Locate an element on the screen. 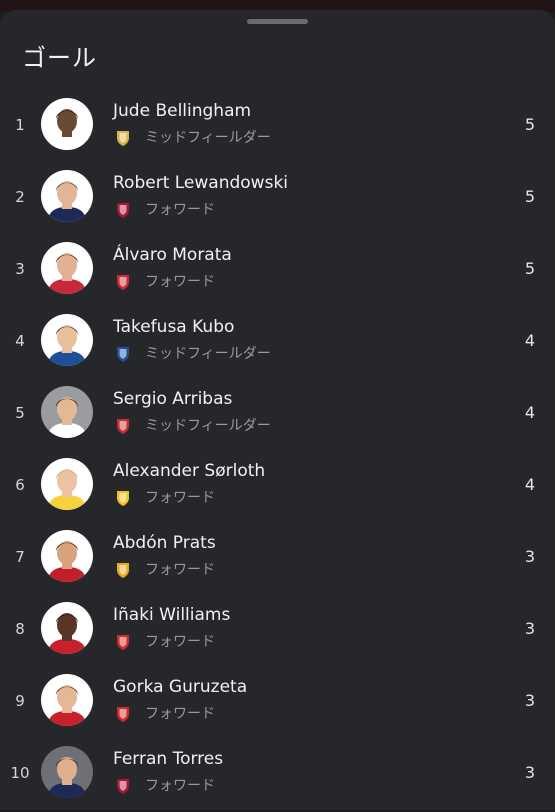 Image resolution: width=555 pixels, height=812 pixels. almeria-crest-icon is located at coordinates (123, 426).